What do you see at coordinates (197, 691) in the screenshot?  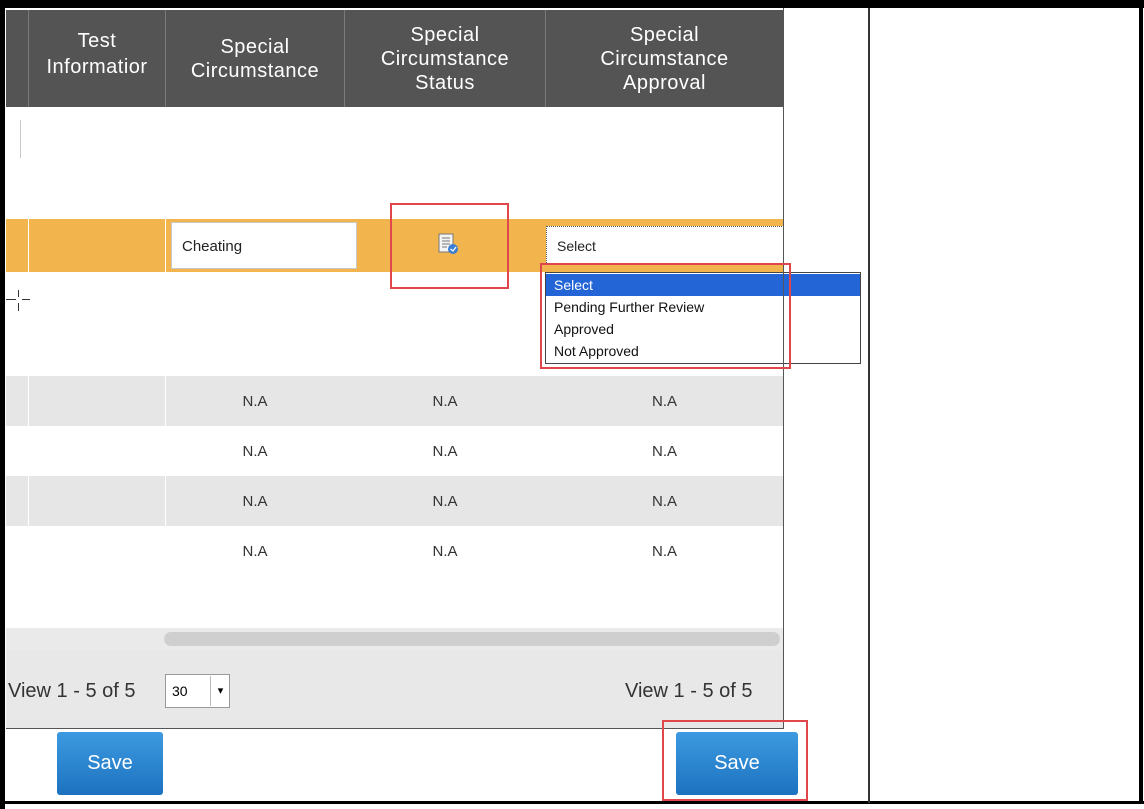 I see `page-size-select: 30 ▾` at bounding box center [197, 691].